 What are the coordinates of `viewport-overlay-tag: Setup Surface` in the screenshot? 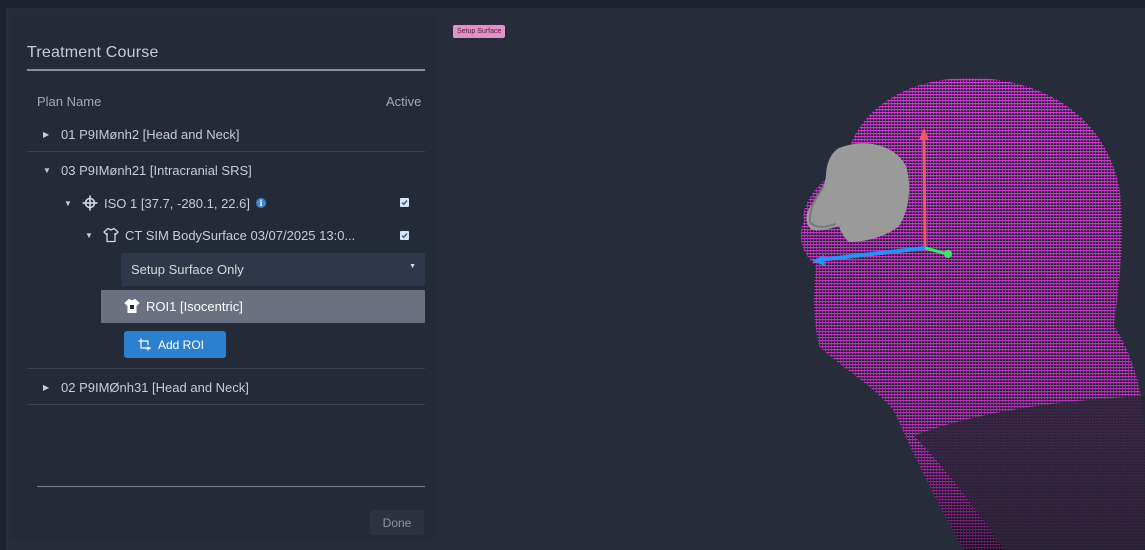 It's located at (479, 31).